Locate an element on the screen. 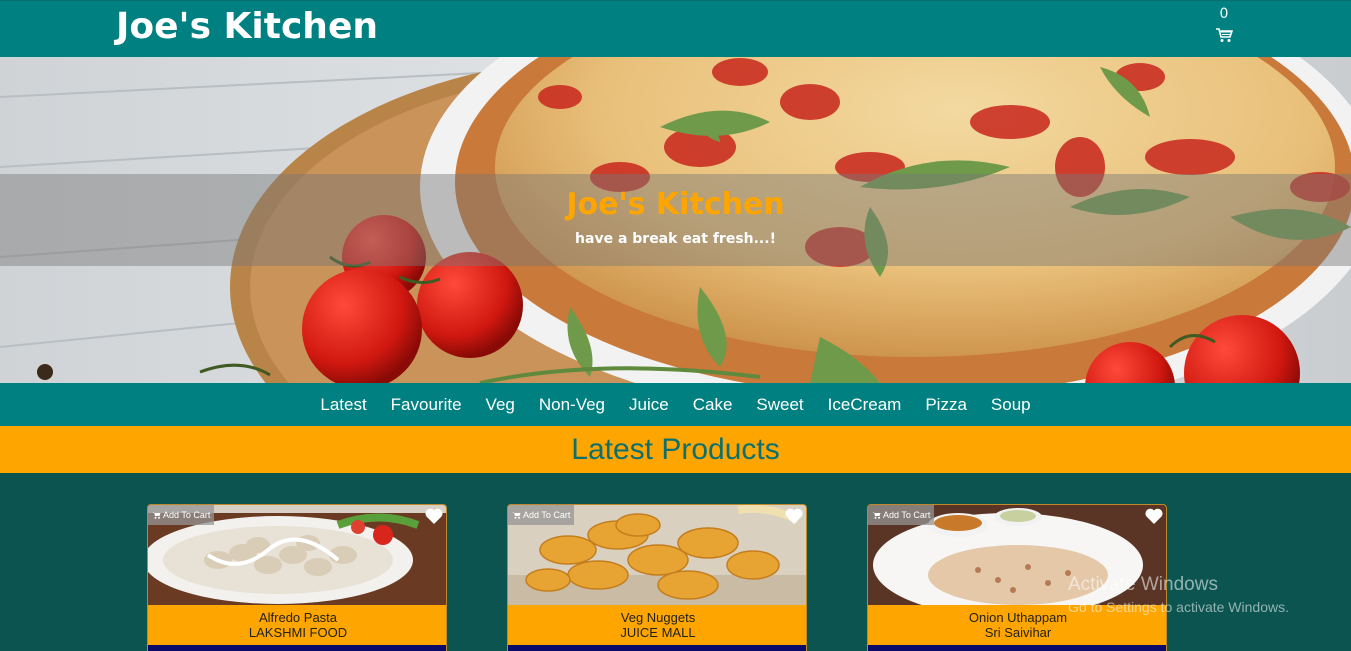 The height and width of the screenshot is (651, 1351). nav-item-juice: Juice is located at coordinates (649, 405).